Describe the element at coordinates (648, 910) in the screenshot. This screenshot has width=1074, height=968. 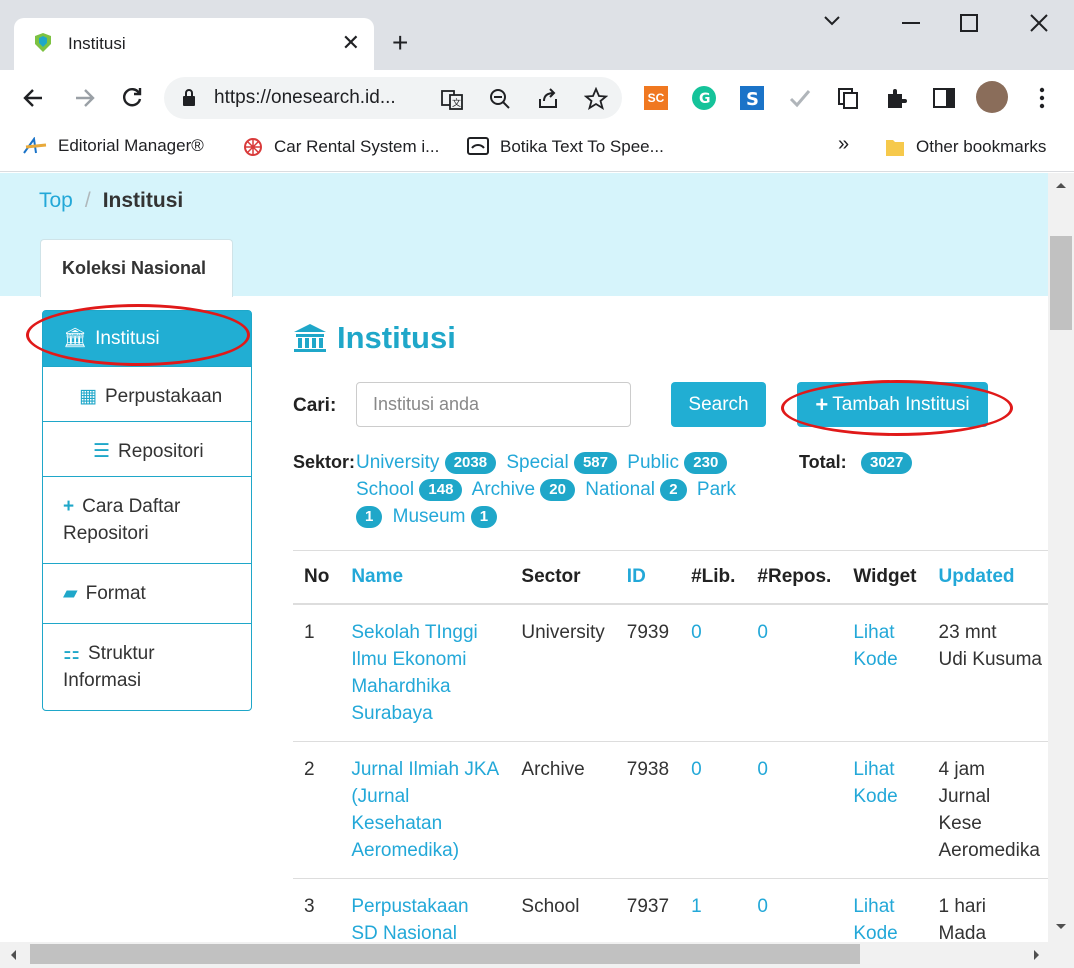
I see `cell-id: 7937` at that location.